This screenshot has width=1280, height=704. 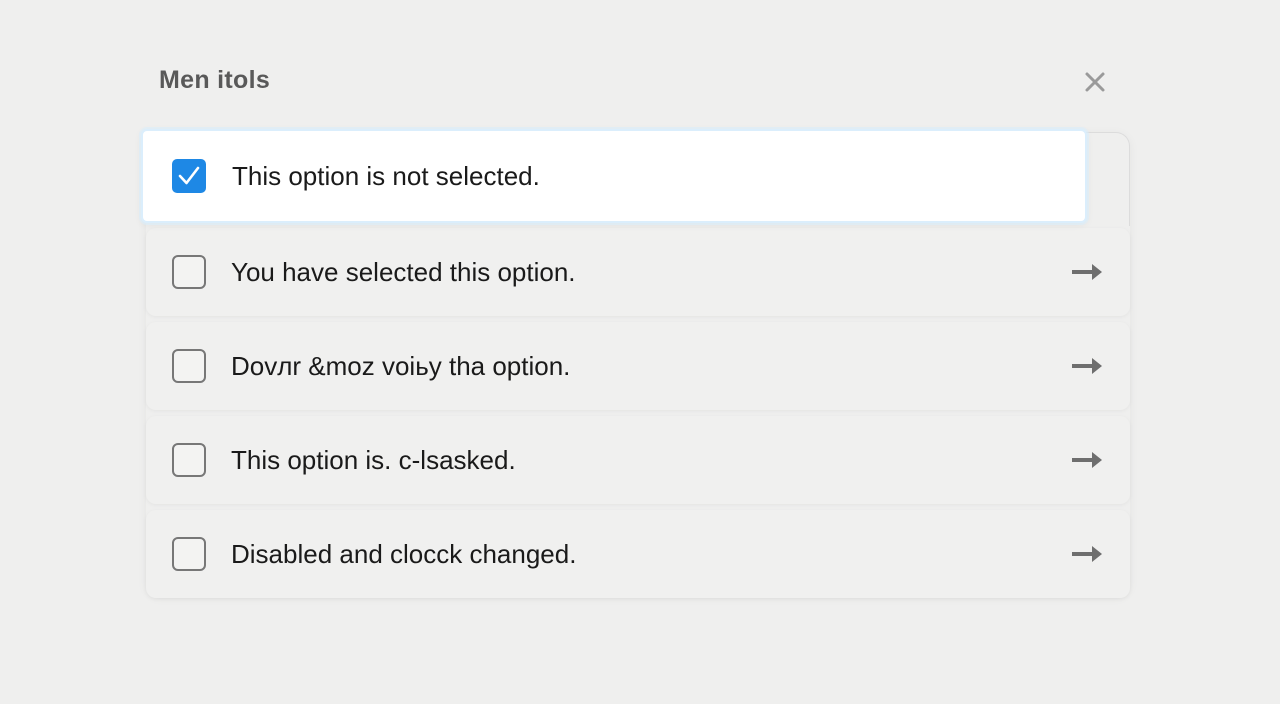 I want to click on option-item-4: Disabled and clocck changed., so click(x=638, y=554).